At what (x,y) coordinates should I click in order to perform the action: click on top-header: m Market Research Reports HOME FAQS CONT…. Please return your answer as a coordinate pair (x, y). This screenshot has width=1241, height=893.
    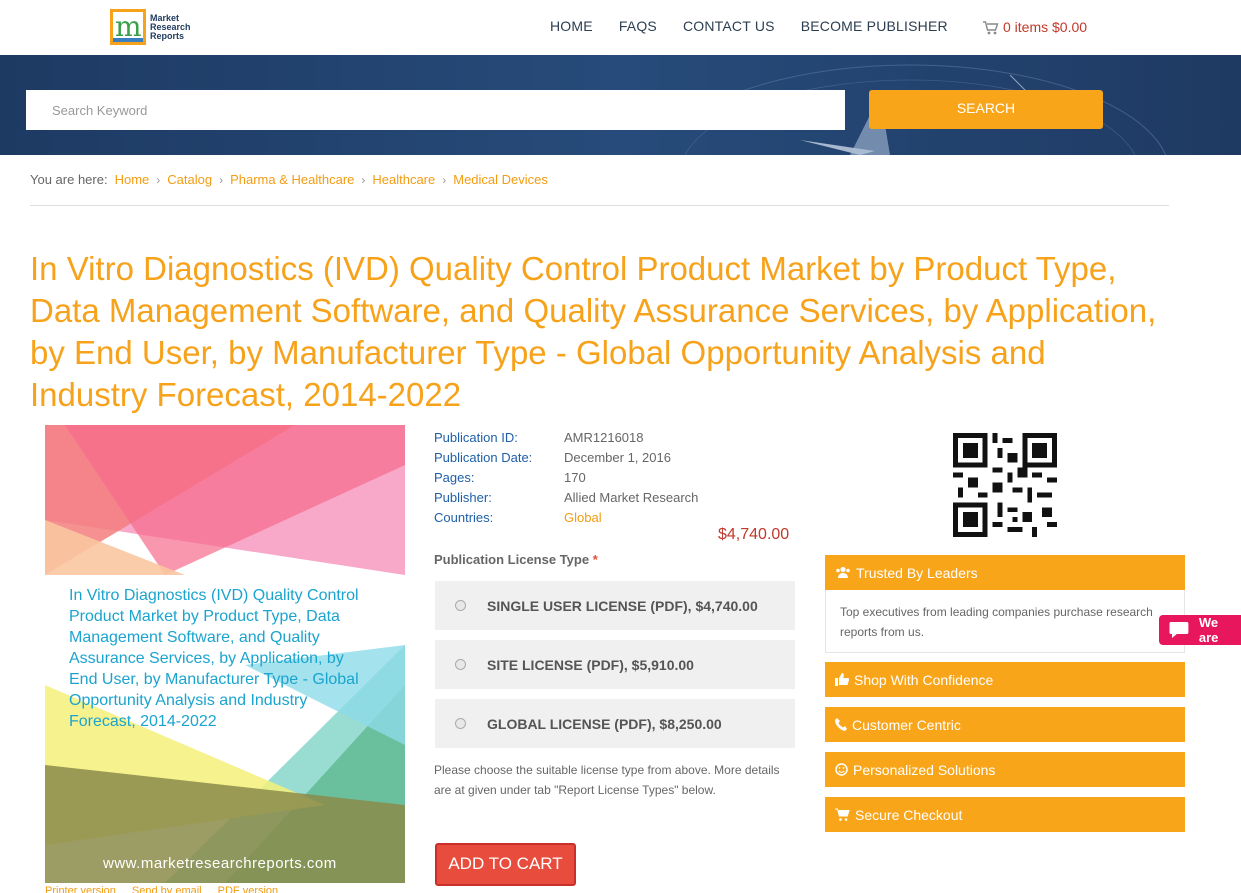
    Looking at the image, I should click on (620, 27).